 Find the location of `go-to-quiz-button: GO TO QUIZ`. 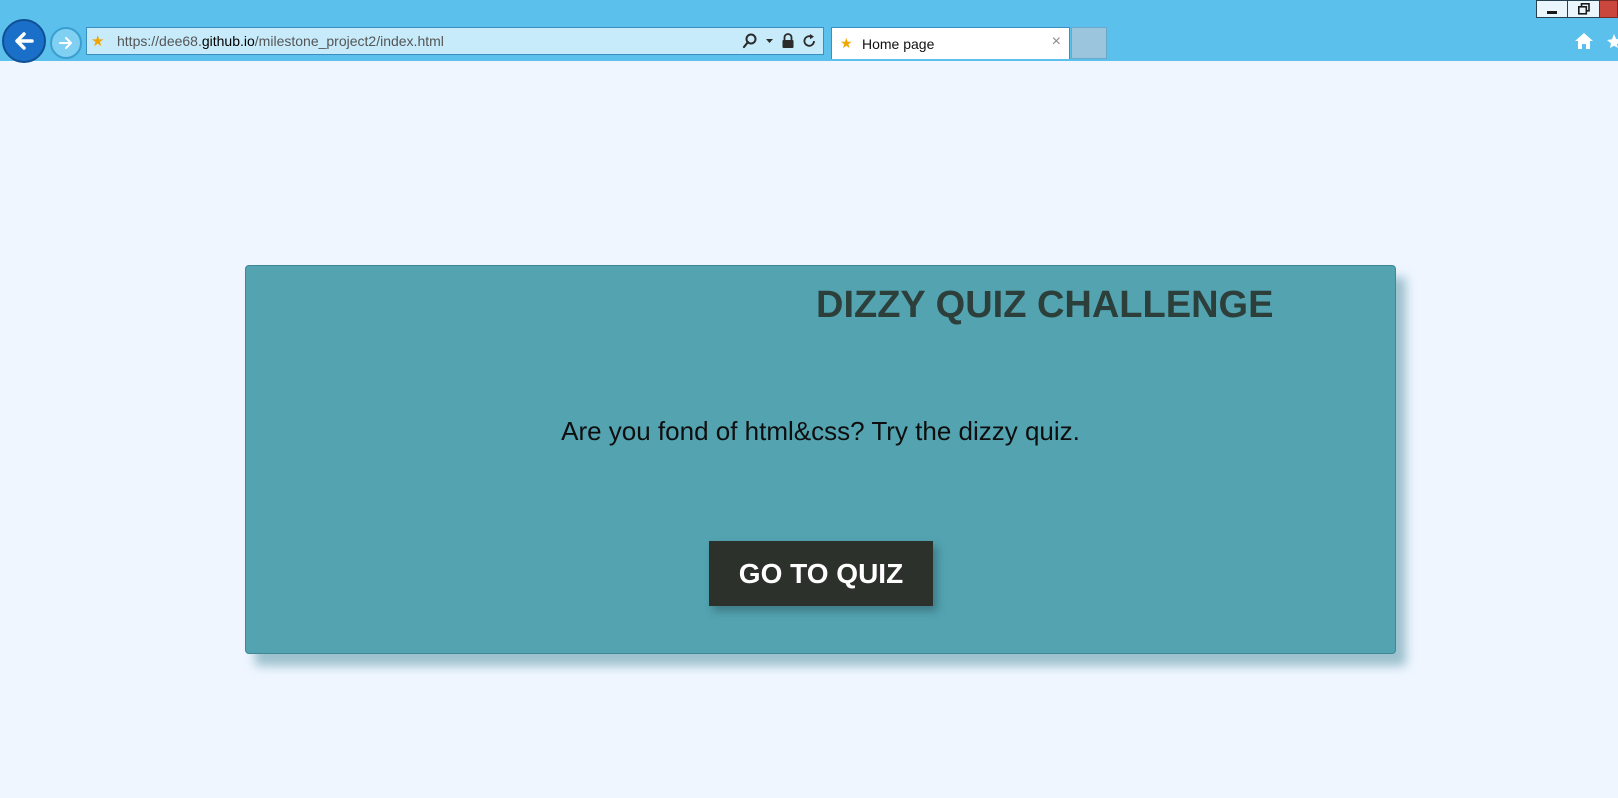

go-to-quiz-button: GO TO QUIZ is located at coordinates (821, 573).